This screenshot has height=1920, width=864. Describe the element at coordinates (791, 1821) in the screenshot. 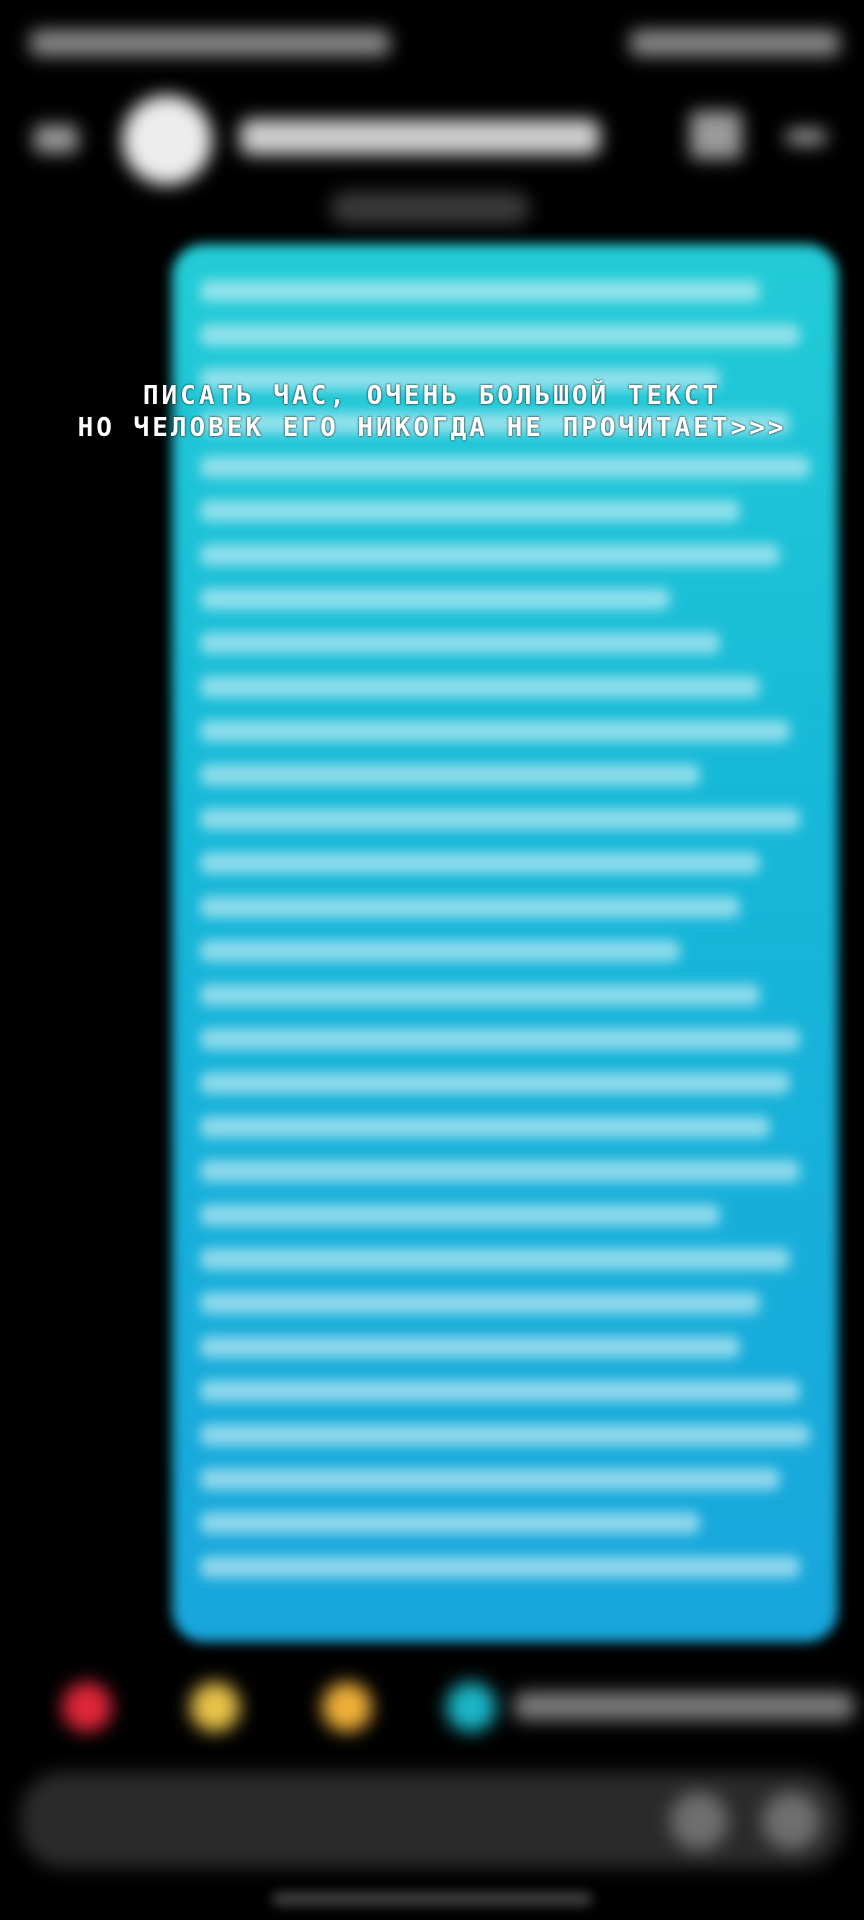

I see `send-icon` at that location.